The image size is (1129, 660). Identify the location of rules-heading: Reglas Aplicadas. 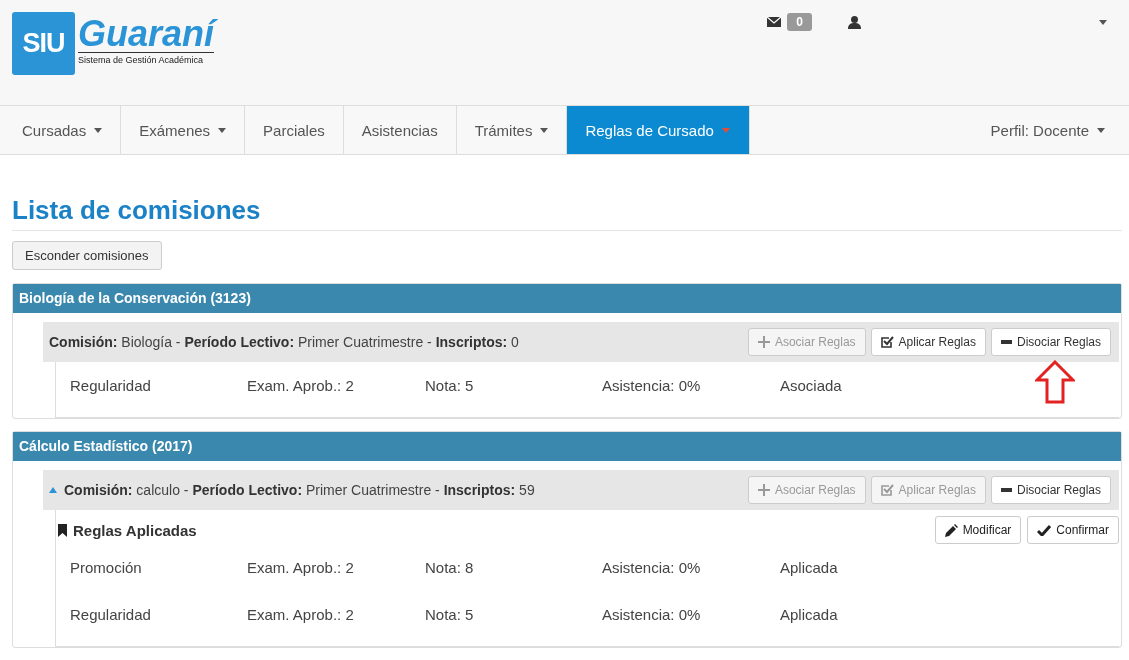
(135, 530).